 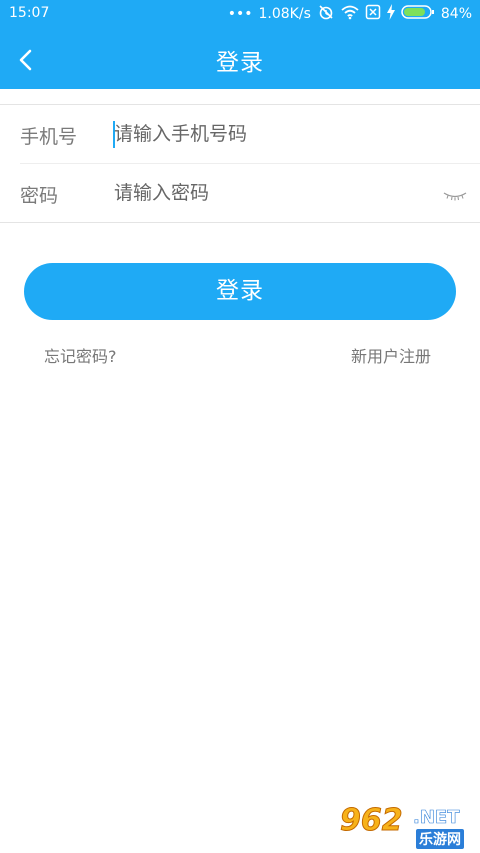 I want to click on charging-icon, so click(x=390, y=14).